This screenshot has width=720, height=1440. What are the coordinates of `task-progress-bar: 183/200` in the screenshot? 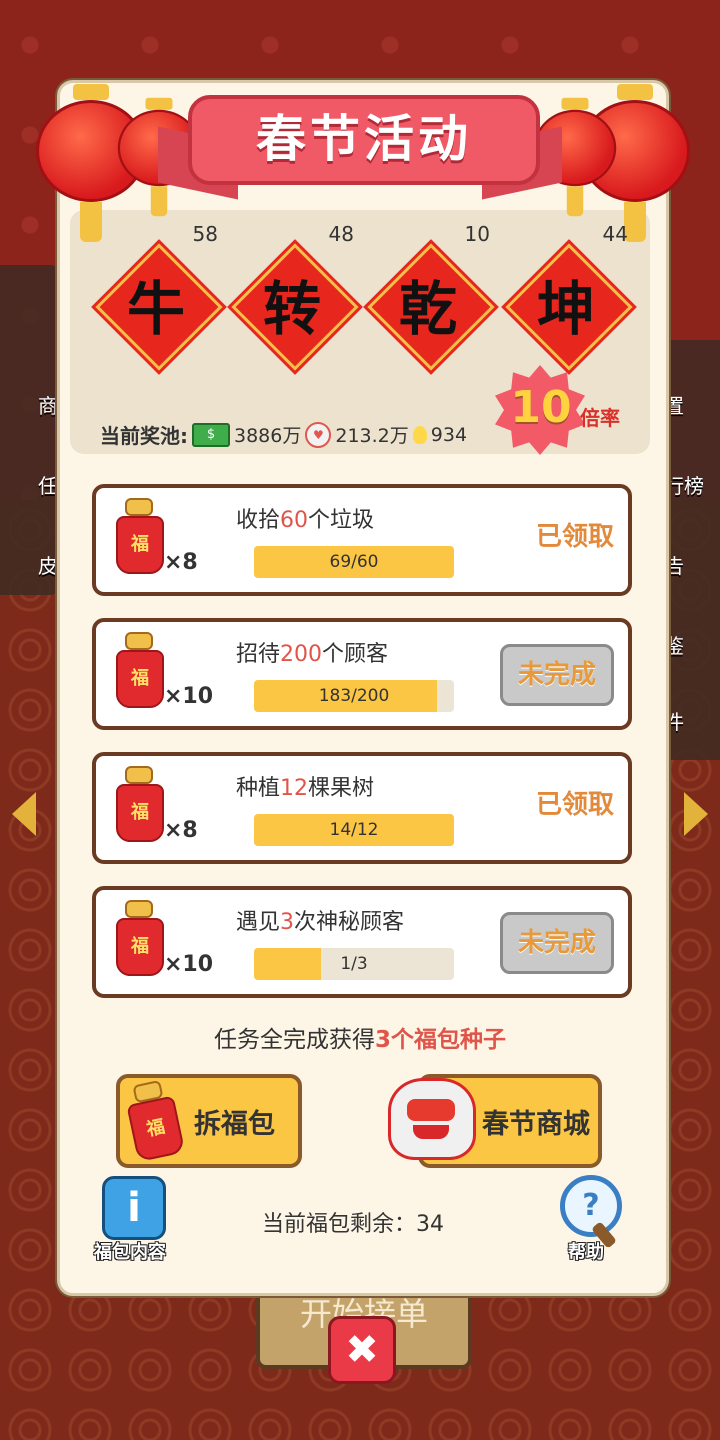 It's located at (354, 696).